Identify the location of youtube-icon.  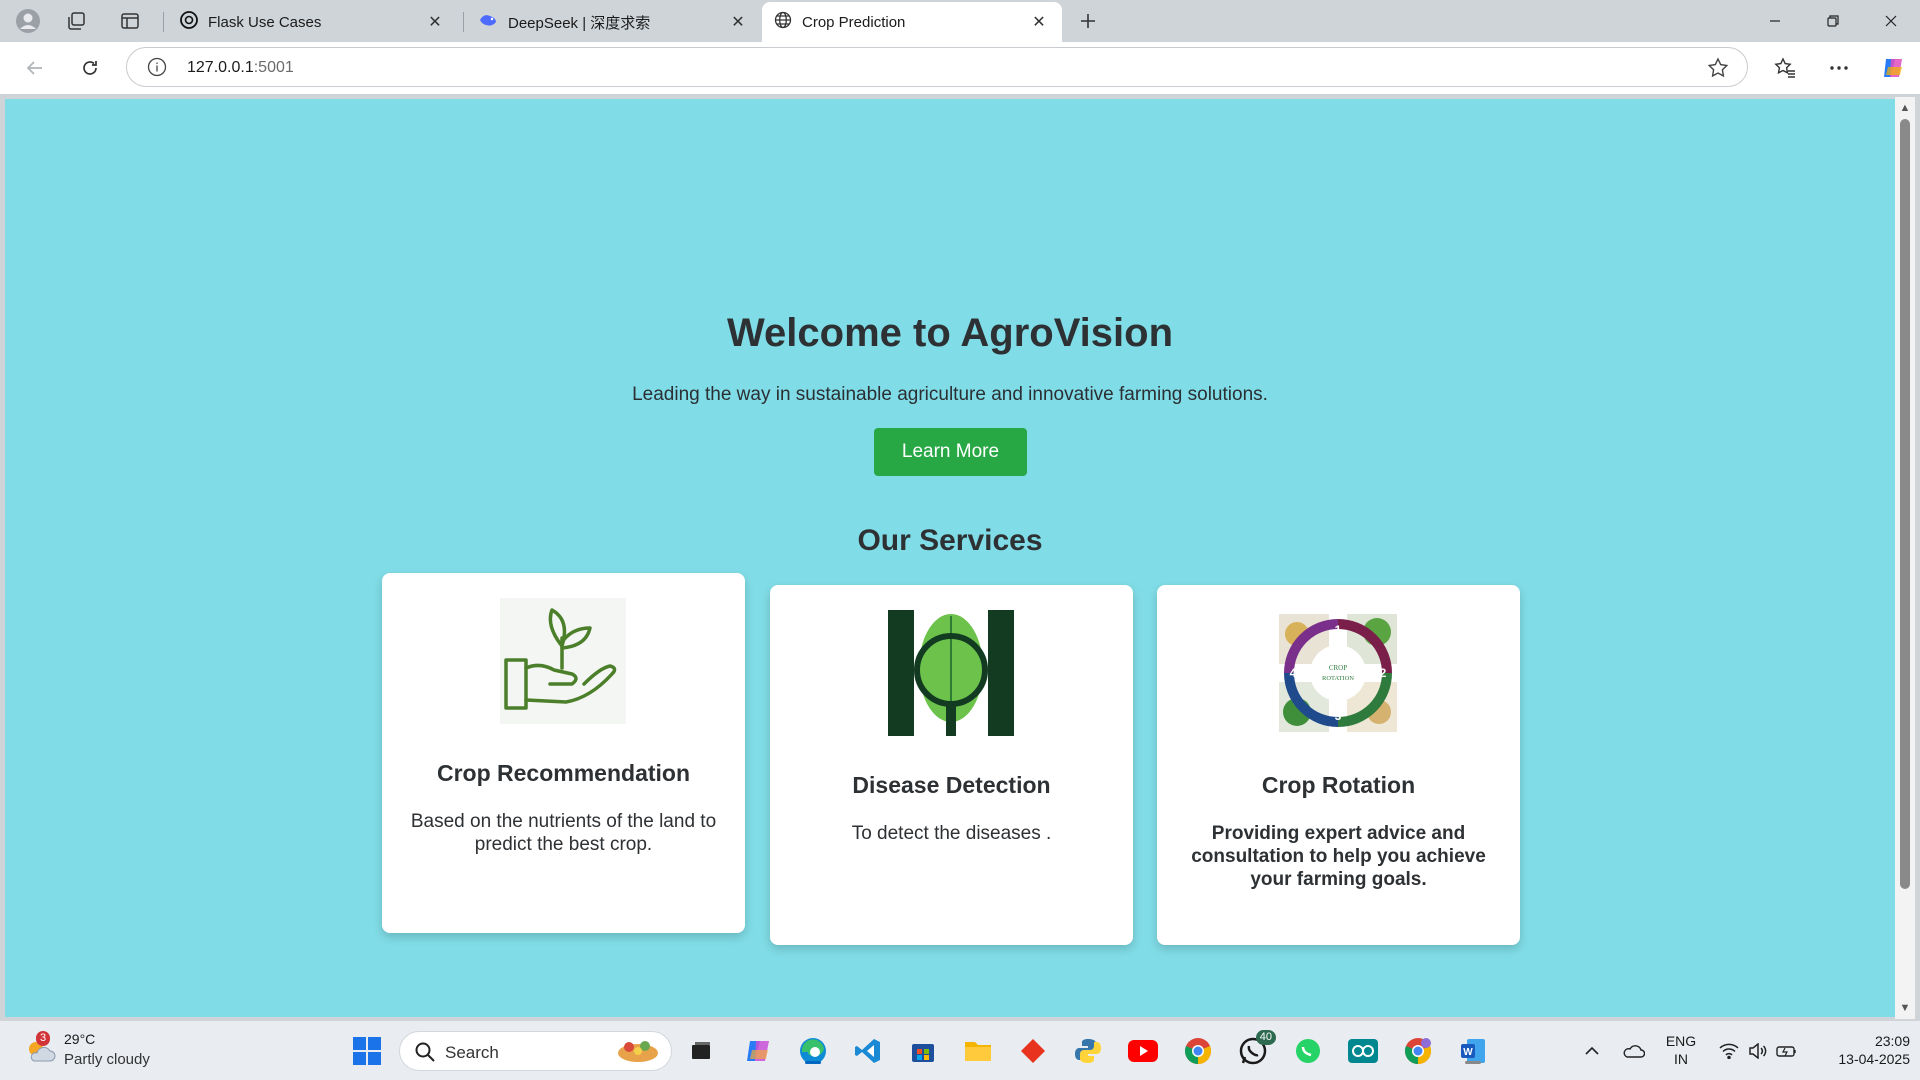
(1143, 1051).